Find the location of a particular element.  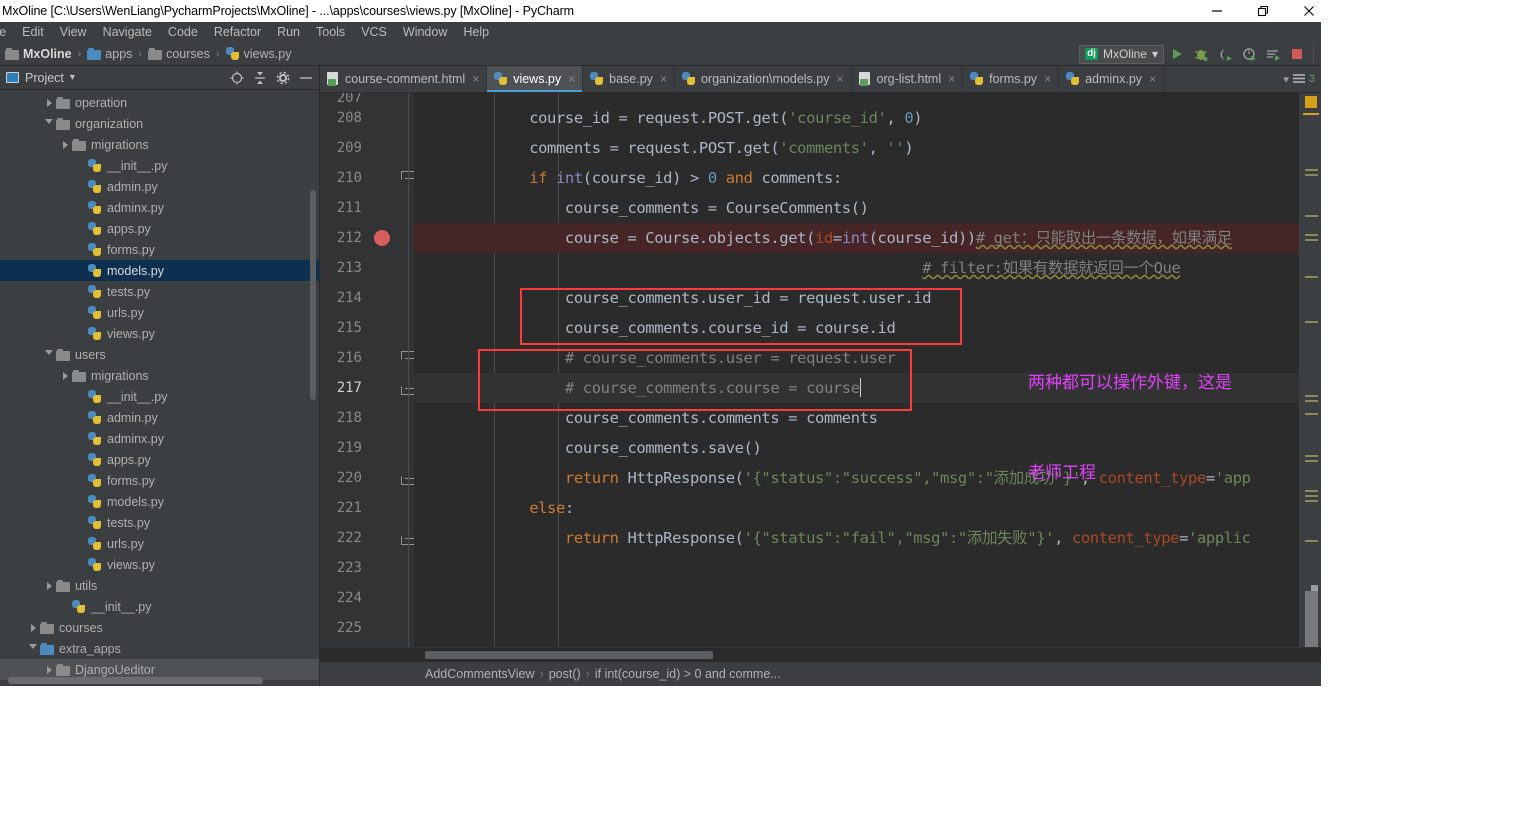

tree-item-forms-py: forms.py is located at coordinates (159, 249).